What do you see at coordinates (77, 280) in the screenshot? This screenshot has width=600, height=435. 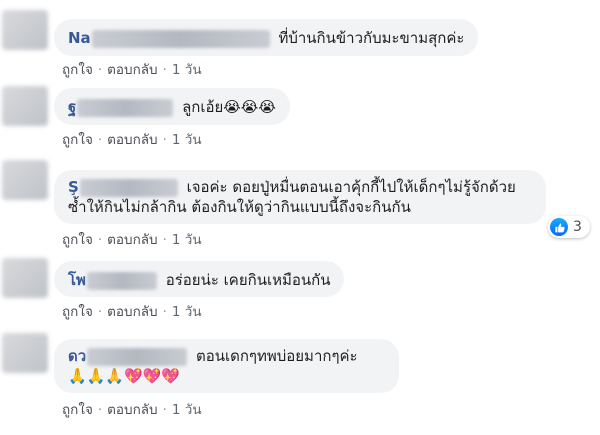 I see `commenter-name: โพ` at bounding box center [77, 280].